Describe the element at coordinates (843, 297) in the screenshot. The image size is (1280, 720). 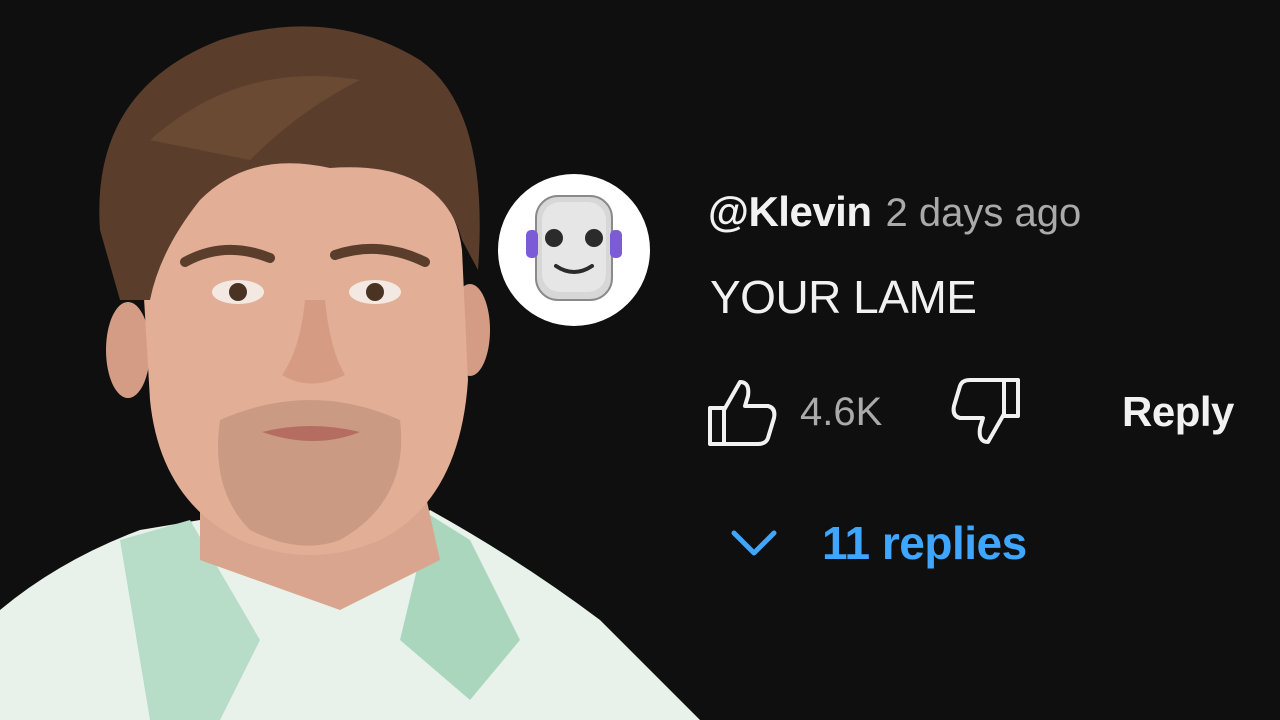
I see `comment-text: YOUR LAME` at that location.